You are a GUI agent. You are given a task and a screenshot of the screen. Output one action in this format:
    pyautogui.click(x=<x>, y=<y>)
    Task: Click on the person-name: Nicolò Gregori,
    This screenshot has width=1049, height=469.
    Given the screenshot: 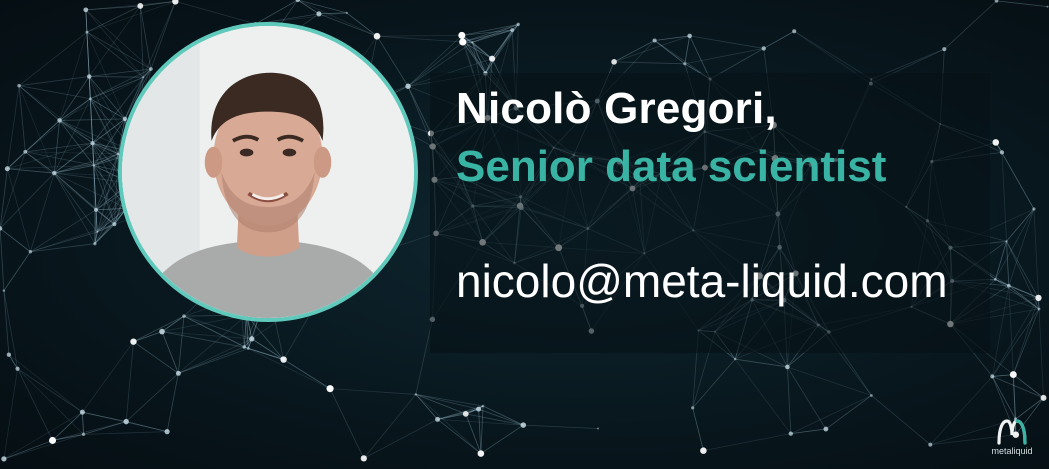 What is the action you would take?
    pyautogui.click(x=616, y=108)
    